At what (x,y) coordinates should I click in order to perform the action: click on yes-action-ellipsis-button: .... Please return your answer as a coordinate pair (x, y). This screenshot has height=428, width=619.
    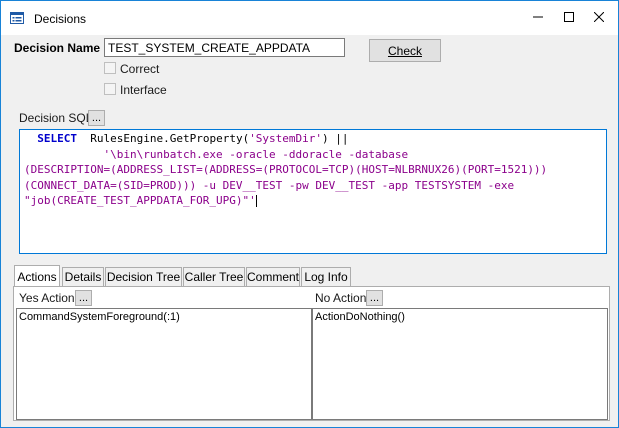
    Looking at the image, I should click on (83, 298).